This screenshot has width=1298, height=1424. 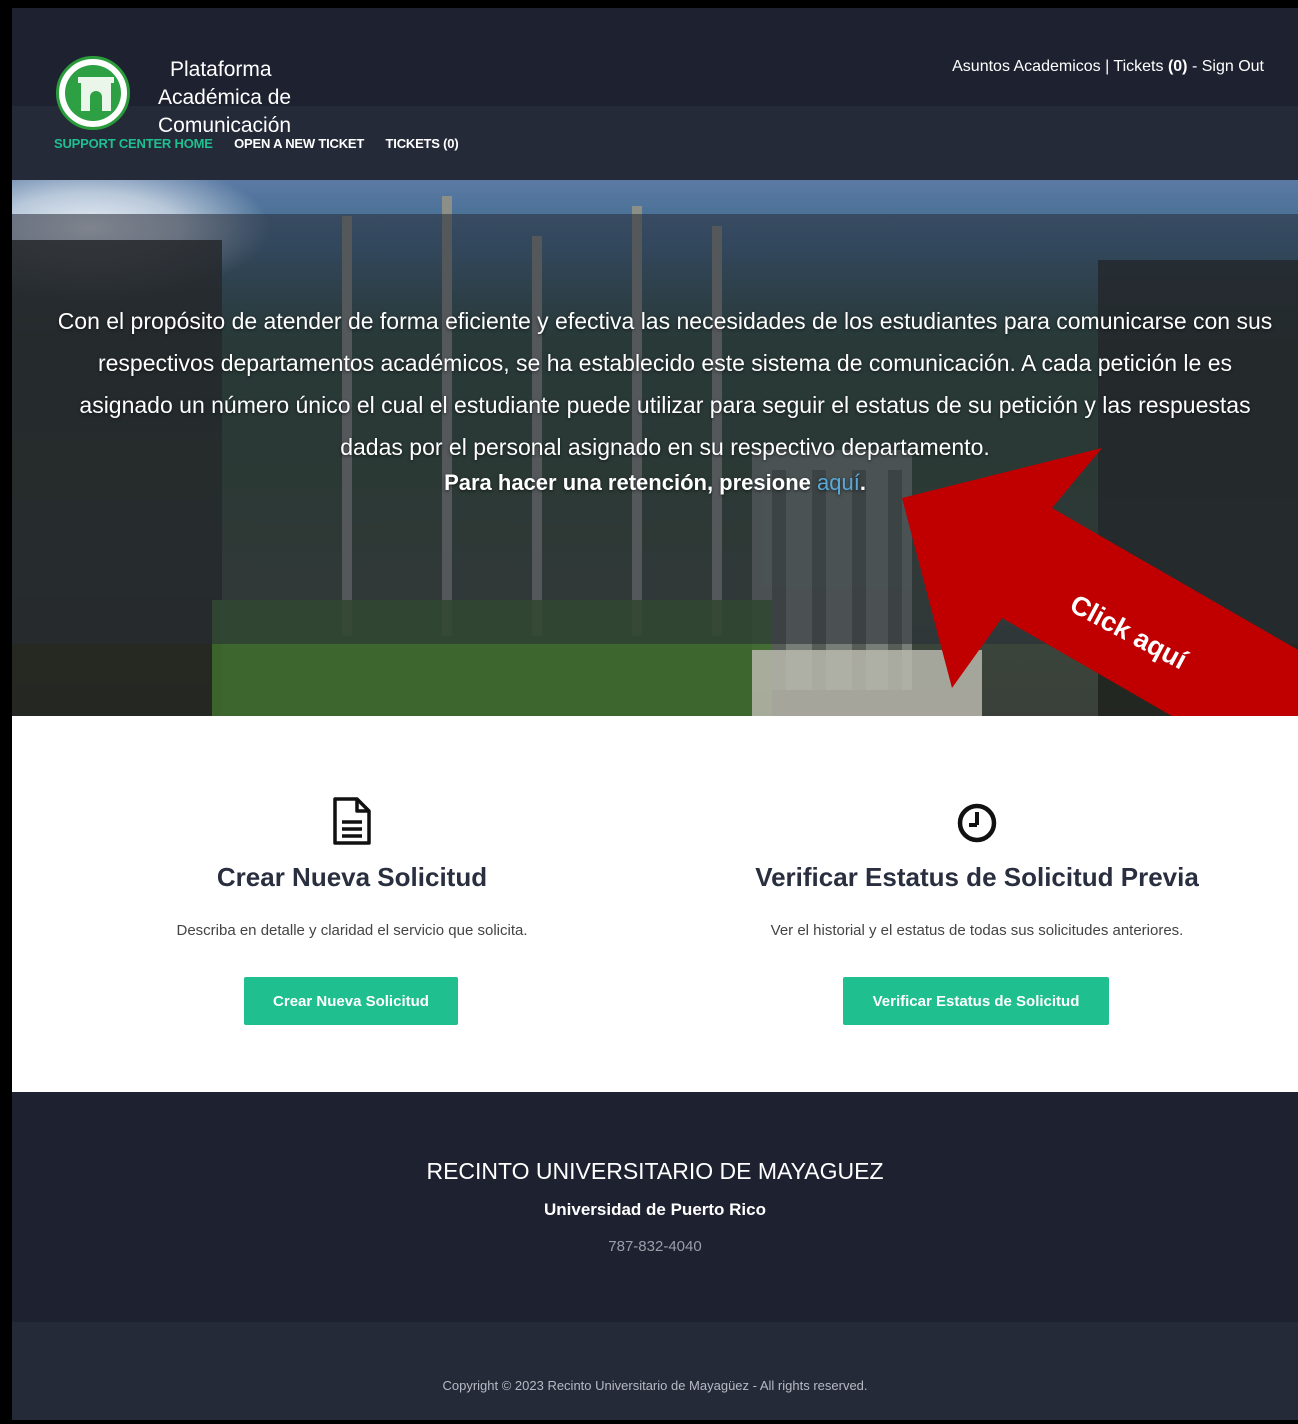 I want to click on tickets-link-label: Tickets, so click(x=1140, y=66).